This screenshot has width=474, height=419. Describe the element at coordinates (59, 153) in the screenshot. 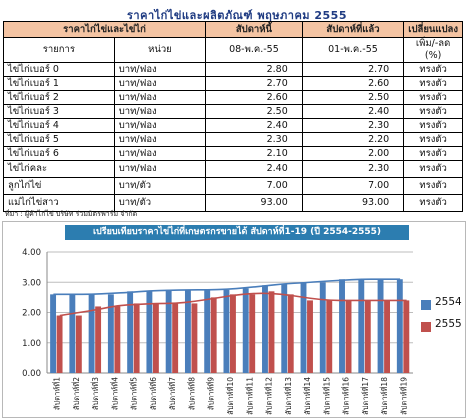

I see `item-cell: ไข่ไก่เบอร์ 6` at that location.